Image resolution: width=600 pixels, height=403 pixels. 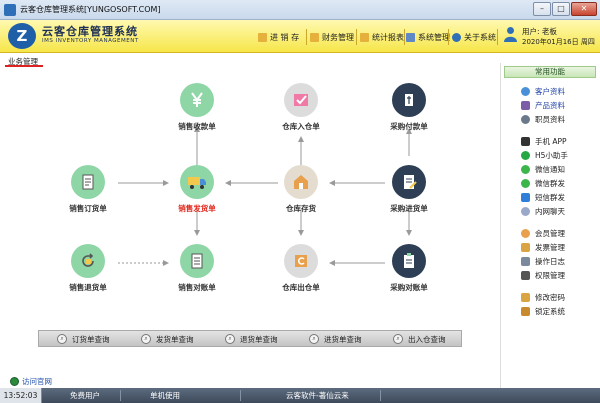 I want to click on close-button: ✕, so click(x=584, y=9).